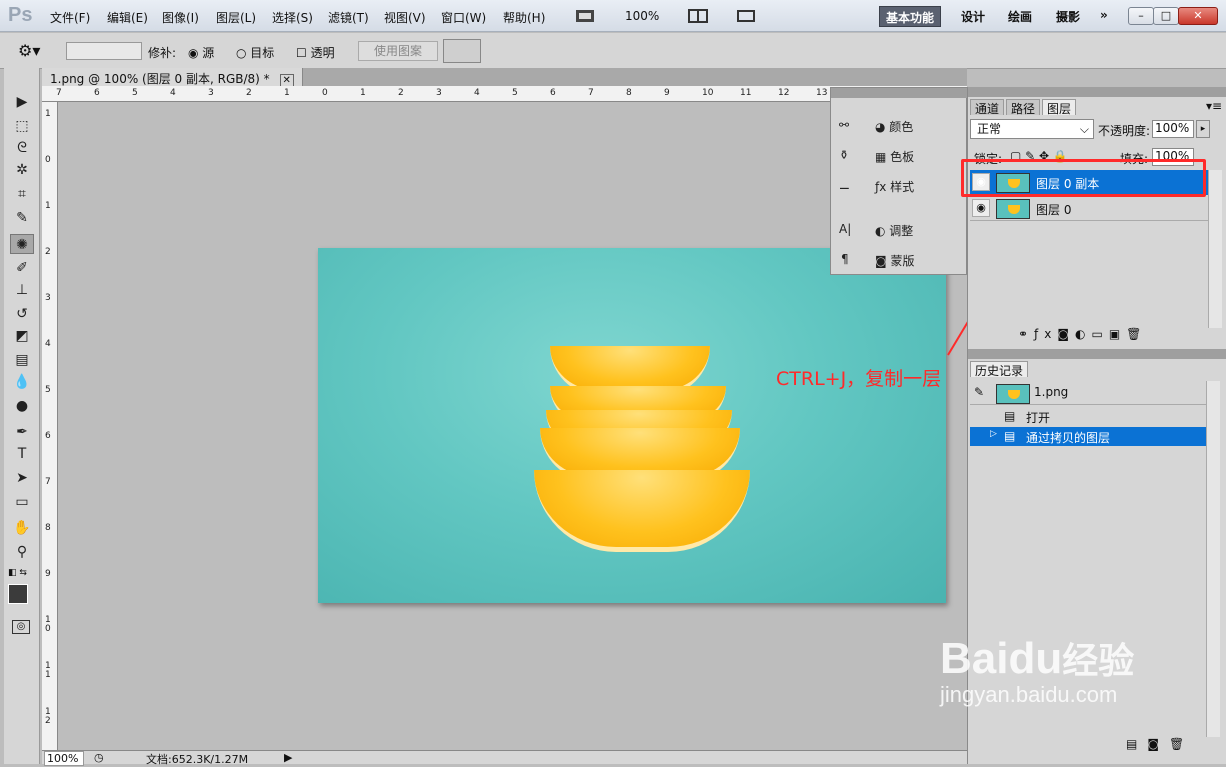  I want to click on panel-dock-header, so click(1097, 92).